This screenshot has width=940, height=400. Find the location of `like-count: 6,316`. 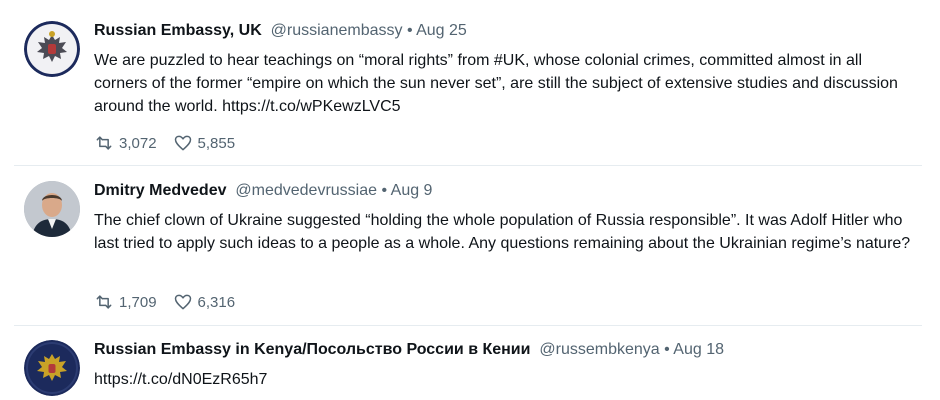

like-count: 6,316 is located at coordinates (216, 302).